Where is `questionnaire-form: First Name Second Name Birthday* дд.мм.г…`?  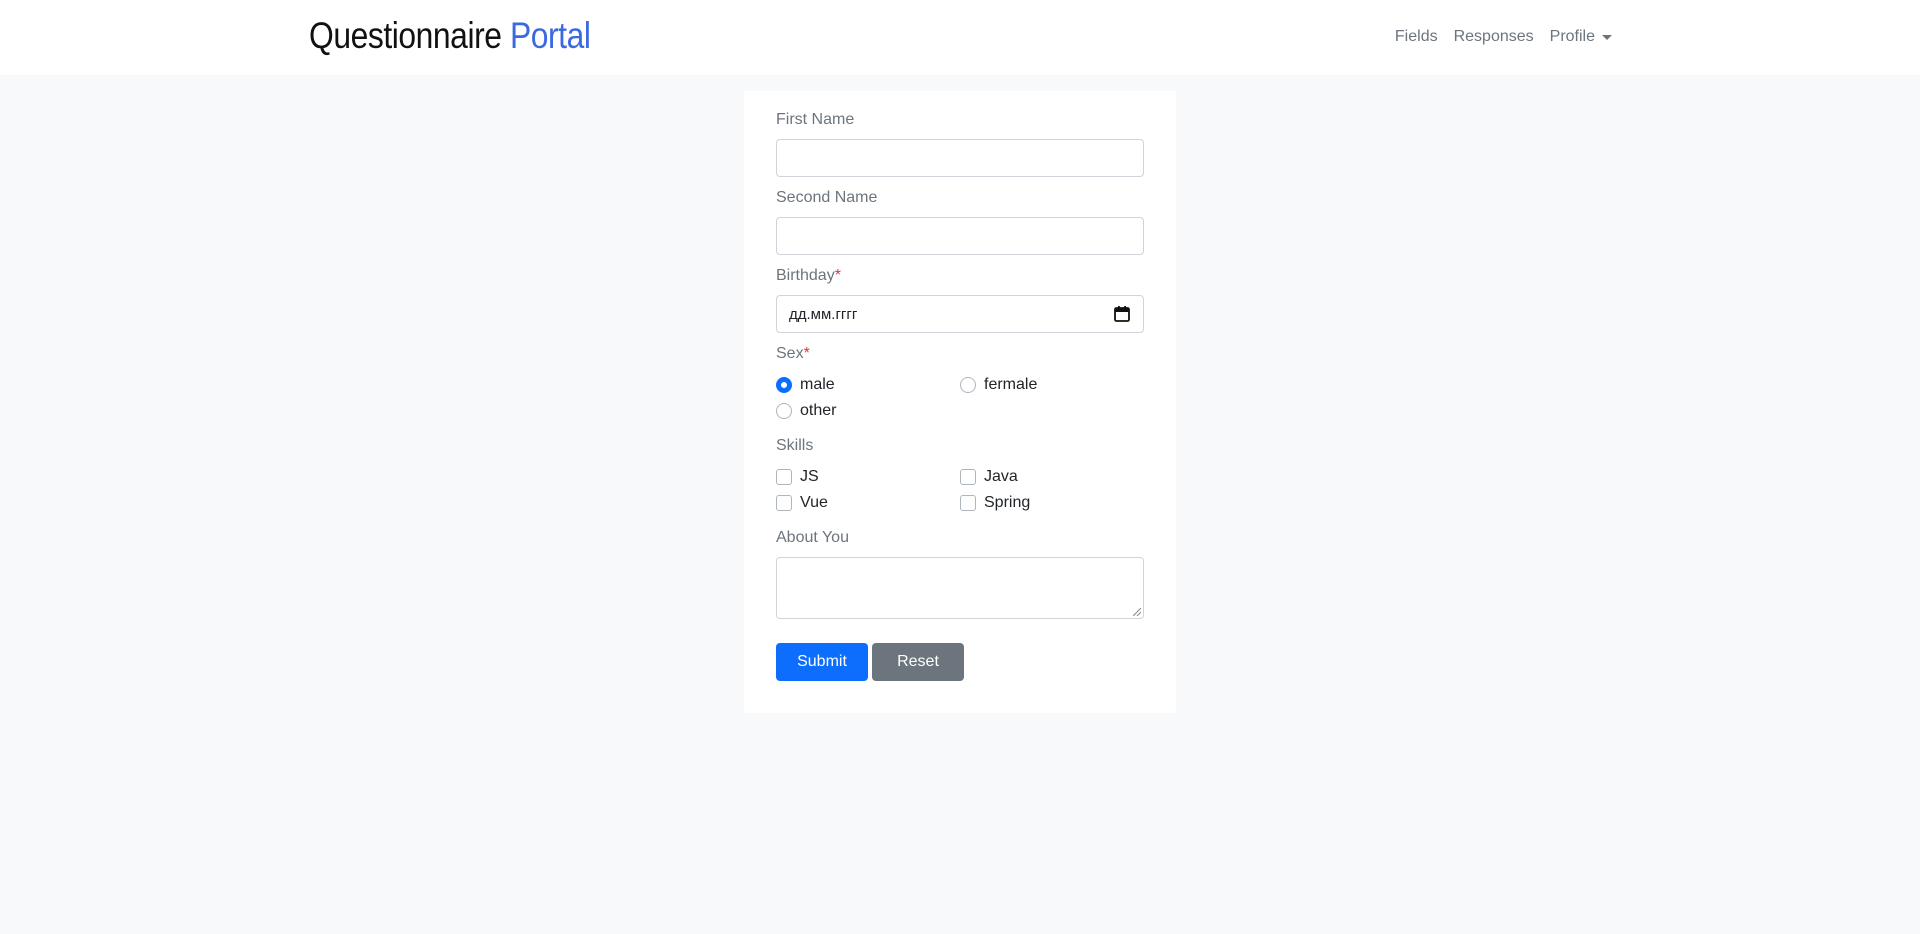 questionnaire-form: First Name Second Name Birthday* дд.мм.г… is located at coordinates (960, 402).